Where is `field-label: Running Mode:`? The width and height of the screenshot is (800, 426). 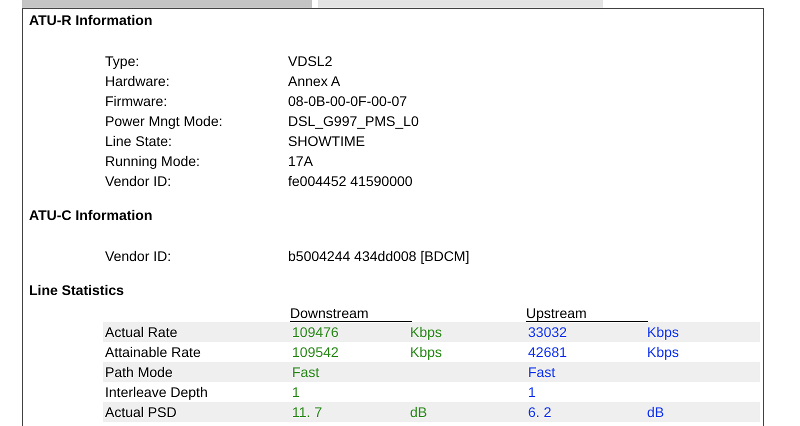
field-label: Running Mode: is located at coordinates (153, 161).